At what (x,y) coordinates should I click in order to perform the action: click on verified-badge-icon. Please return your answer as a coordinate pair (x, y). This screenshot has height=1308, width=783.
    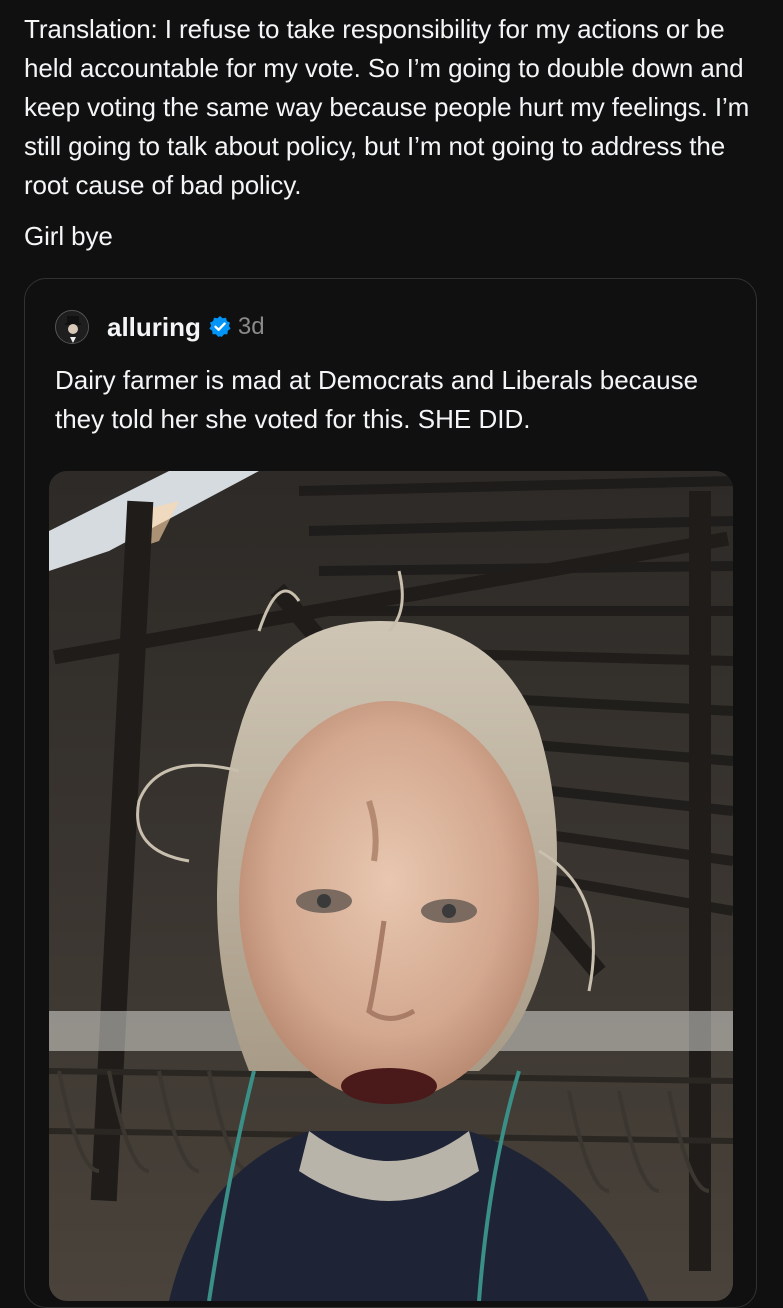
    Looking at the image, I should click on (220, 327).